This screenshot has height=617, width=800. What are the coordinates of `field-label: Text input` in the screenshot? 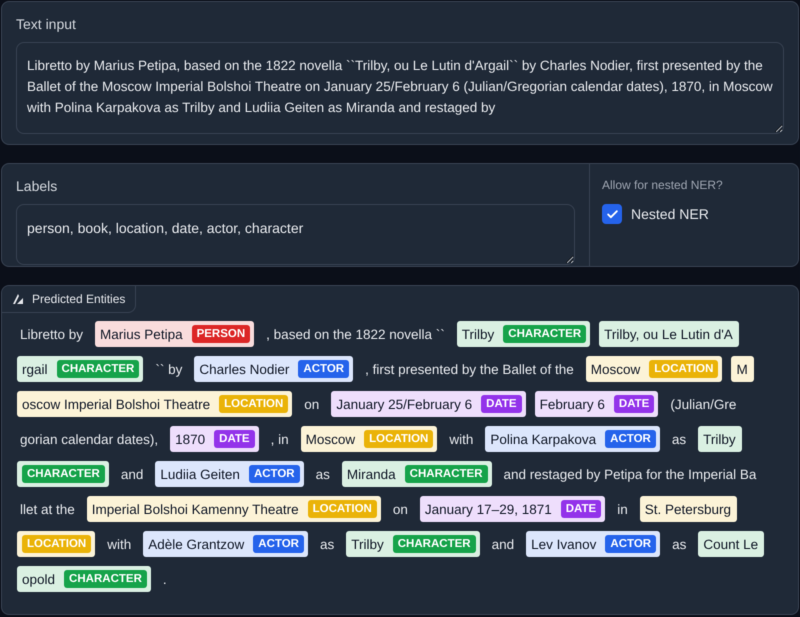 It's located at (46, 24).